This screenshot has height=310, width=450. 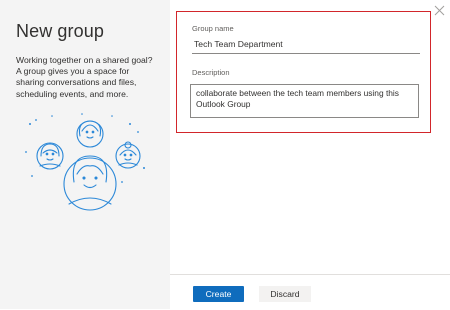 I want to click on description-label: Description, so click(x=211, y=72).